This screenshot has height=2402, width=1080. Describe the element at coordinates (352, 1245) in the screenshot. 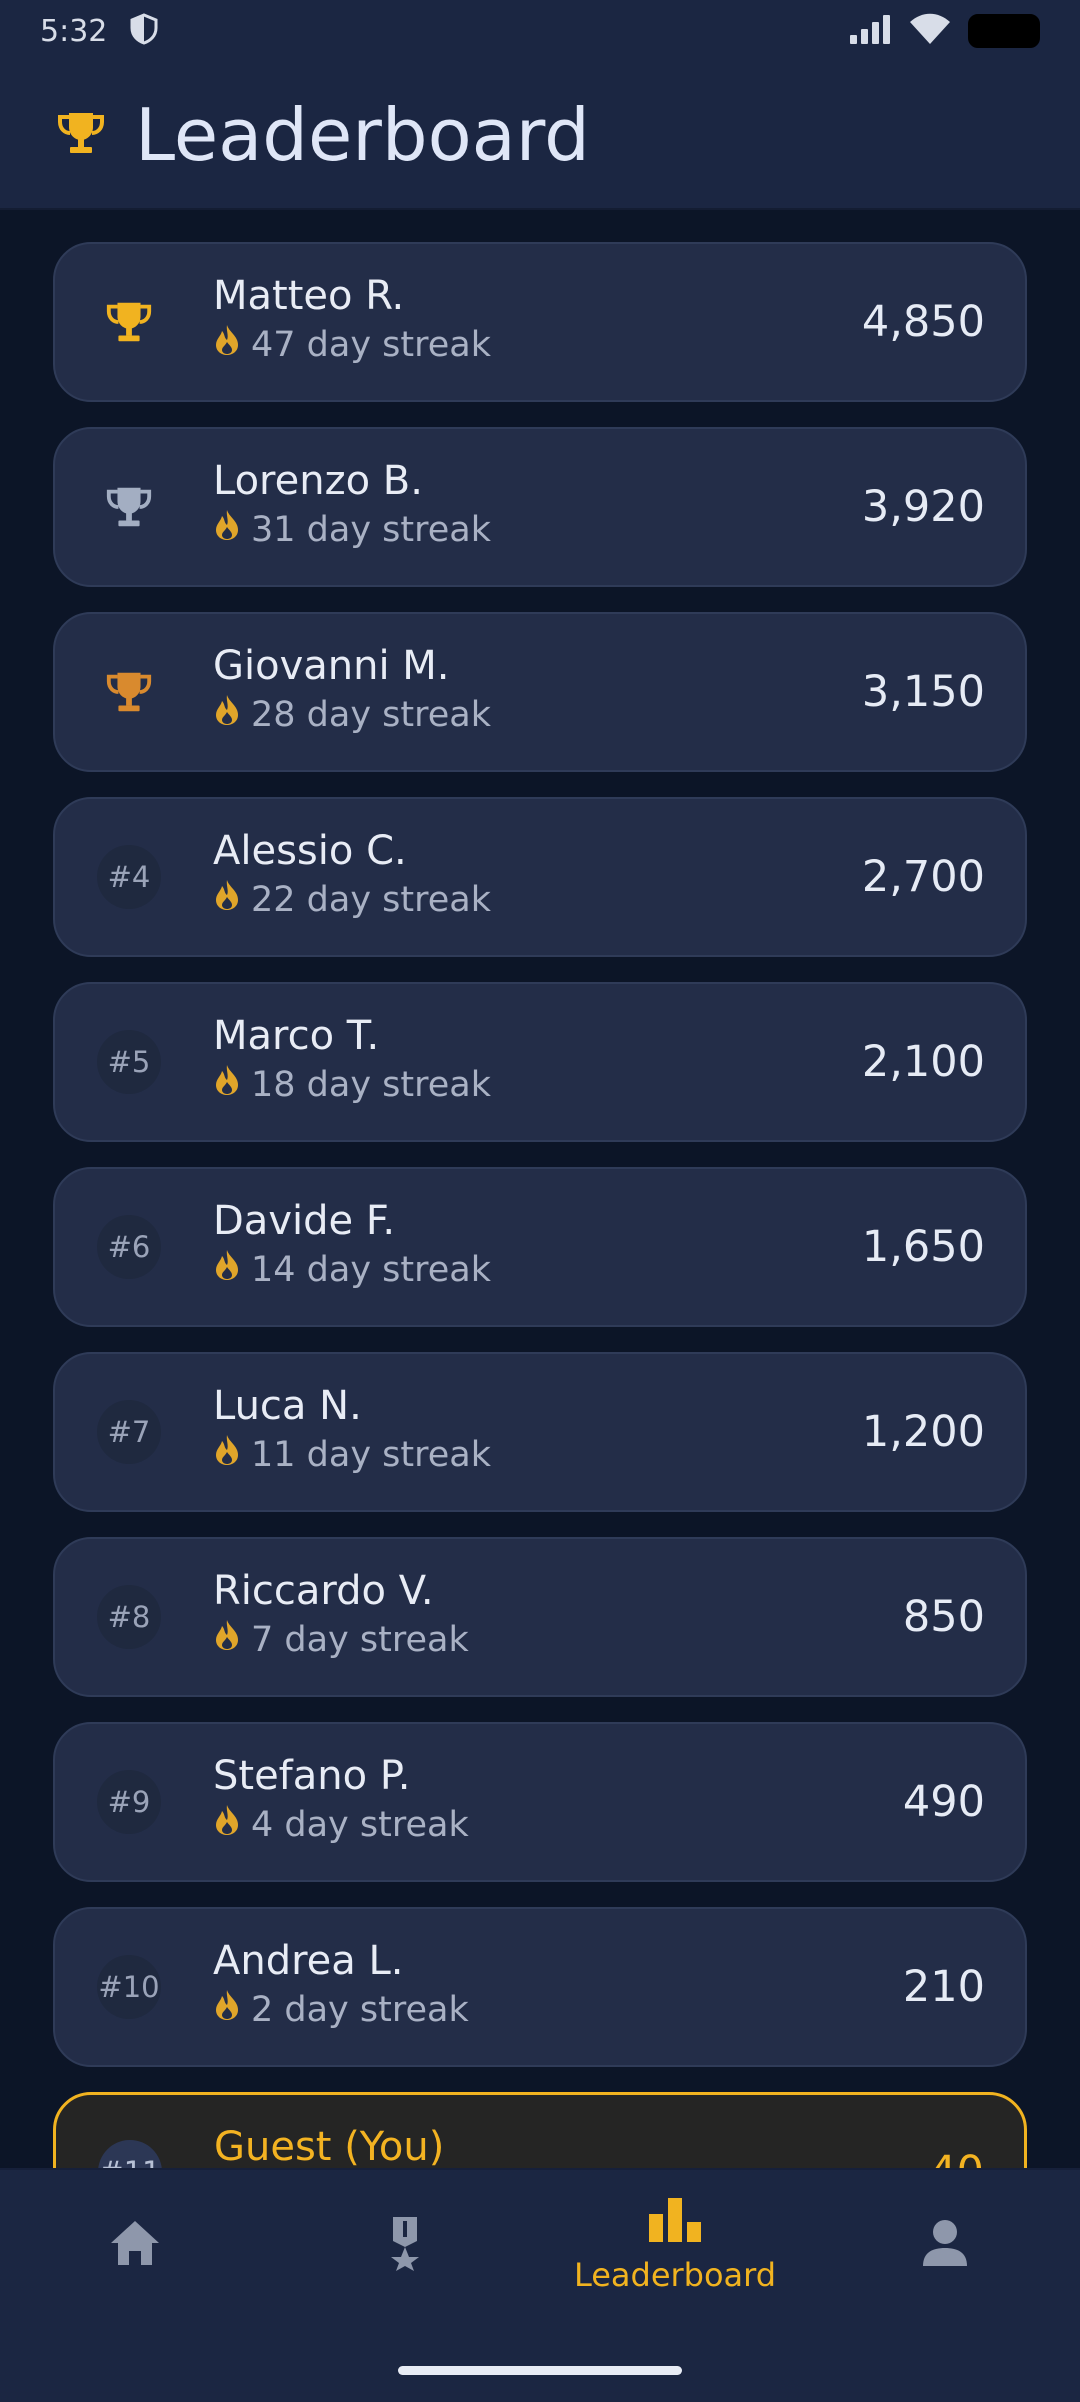

I see `player-info: Davide F. 14 day streak` at that location.